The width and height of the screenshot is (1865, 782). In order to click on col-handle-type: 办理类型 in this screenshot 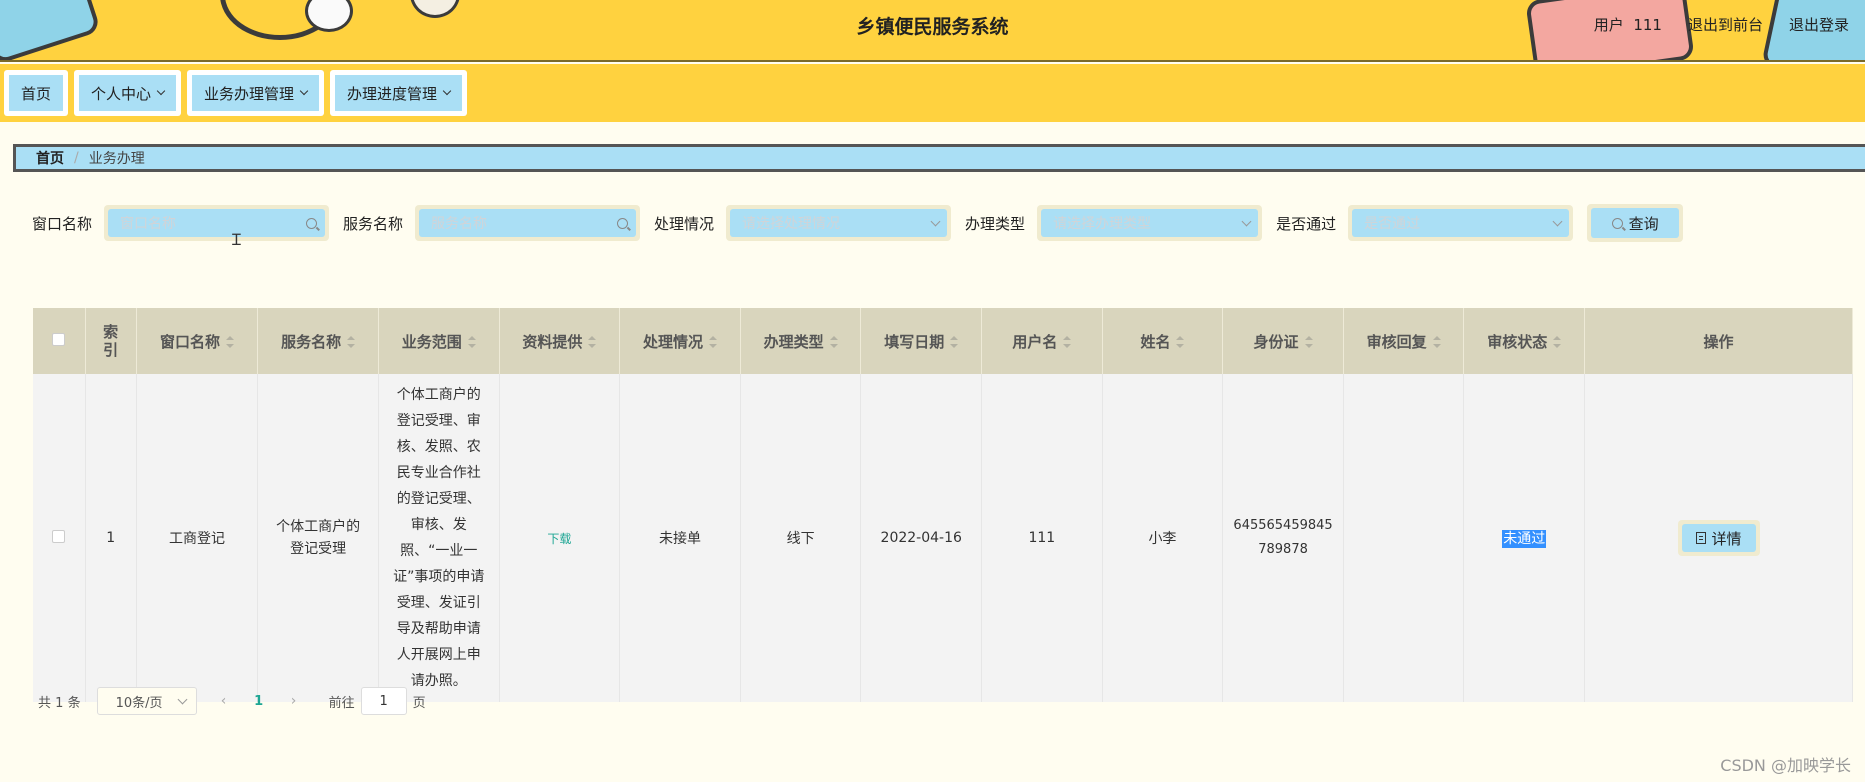, I will do `click(801, 341)`.